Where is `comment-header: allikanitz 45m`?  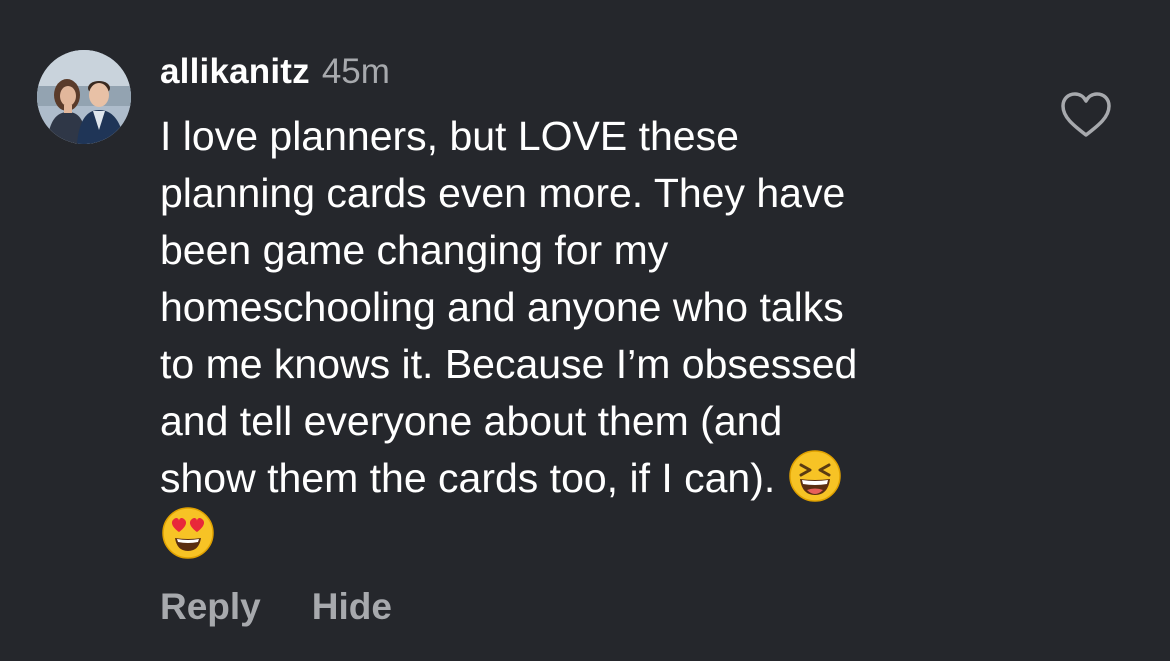
comment-header: allikanitz 45m is located at coordinates (275, 74).